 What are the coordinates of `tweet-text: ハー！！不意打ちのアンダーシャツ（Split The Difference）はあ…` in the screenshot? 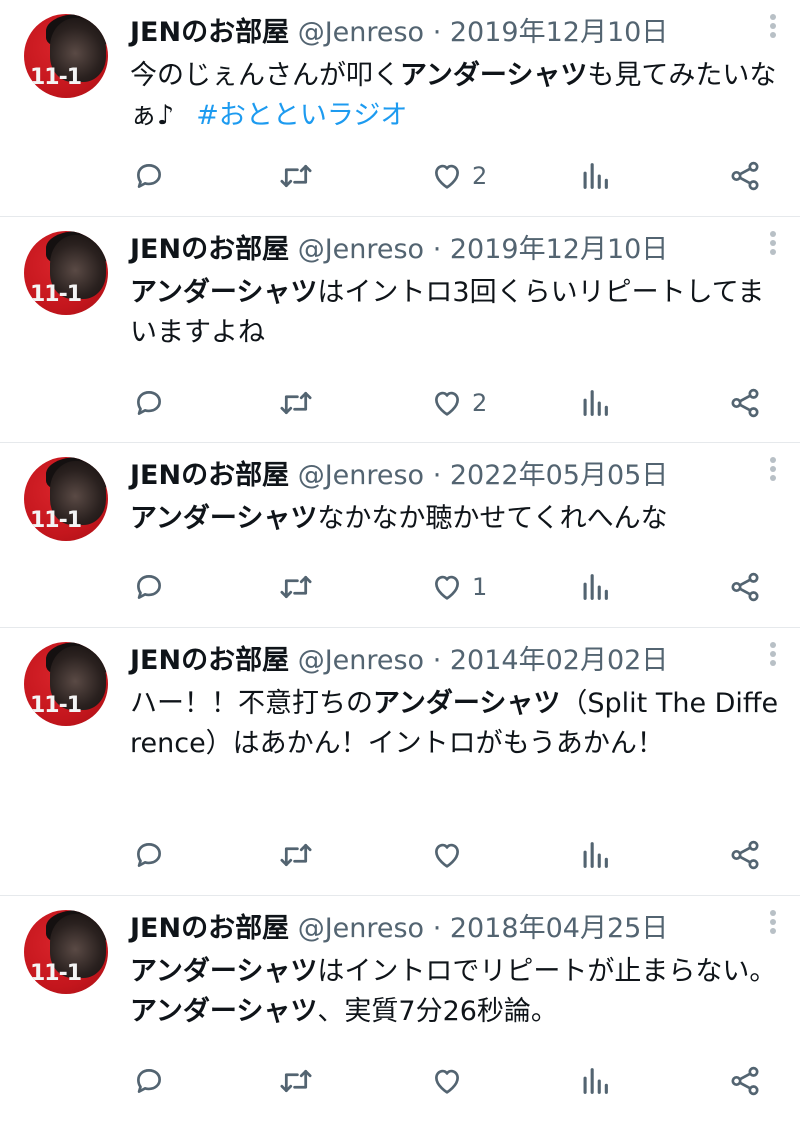 It's located at (455, 724).